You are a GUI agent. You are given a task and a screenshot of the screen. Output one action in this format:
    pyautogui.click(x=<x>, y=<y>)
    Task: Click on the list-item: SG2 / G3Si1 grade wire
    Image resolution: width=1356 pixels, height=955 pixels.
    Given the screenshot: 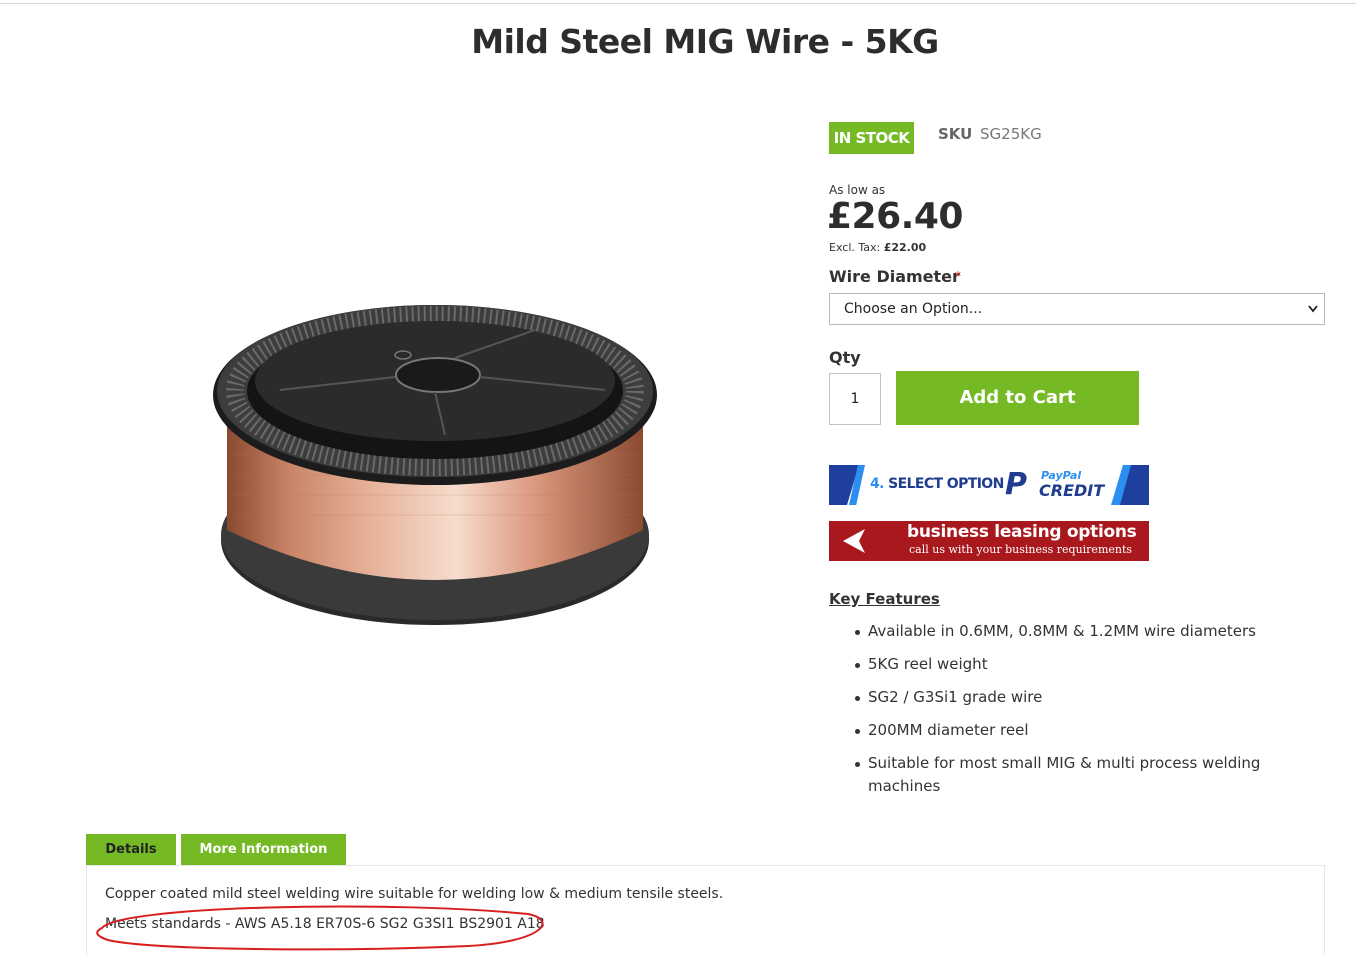 What is the action you would take?
    pyautogui.click(x=1073, y=697)
    